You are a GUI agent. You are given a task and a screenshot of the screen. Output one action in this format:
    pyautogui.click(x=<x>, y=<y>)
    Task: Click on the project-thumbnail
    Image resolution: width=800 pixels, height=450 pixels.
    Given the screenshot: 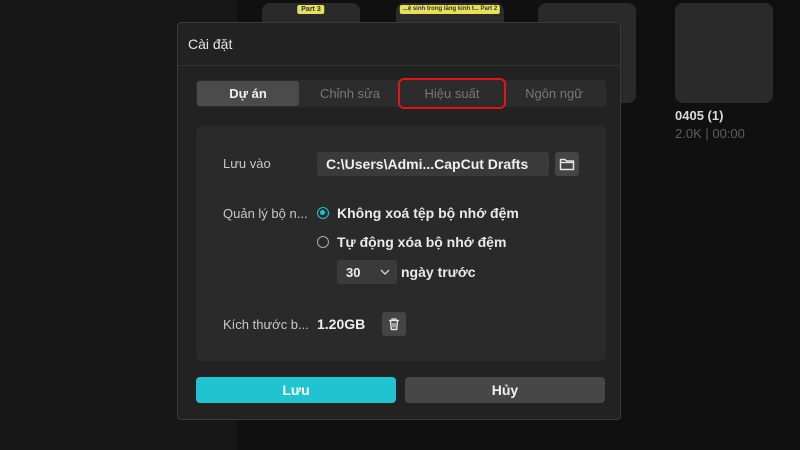 What is the action you would take?
    pyautogui.click(x=724, y=53)
    